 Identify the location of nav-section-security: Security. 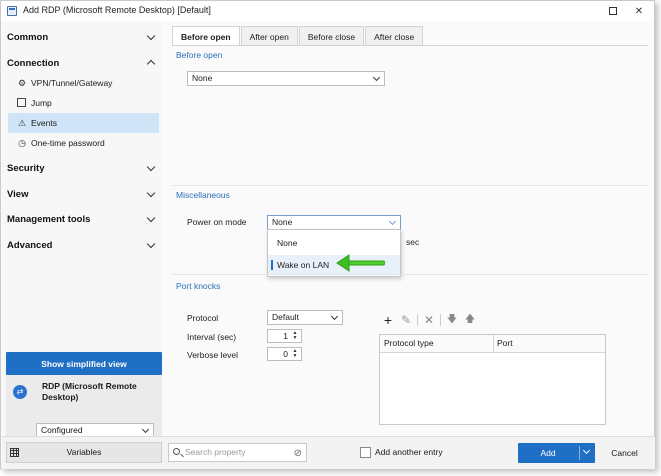
(82, 168).